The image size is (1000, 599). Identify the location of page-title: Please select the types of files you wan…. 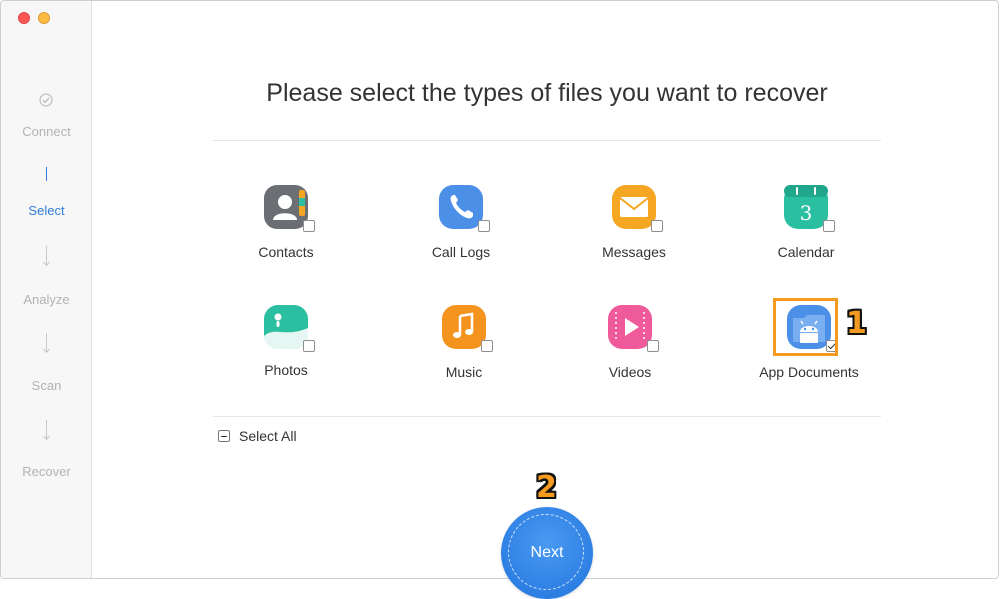
(547, 93).